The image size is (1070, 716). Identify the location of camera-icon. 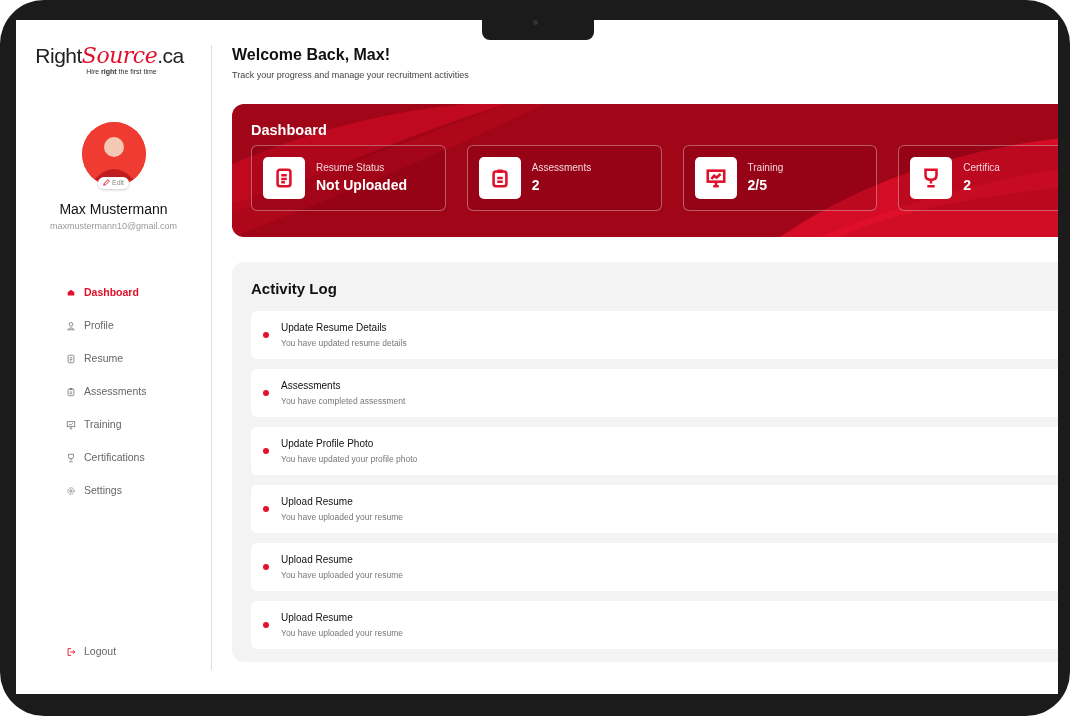
(535, 22).